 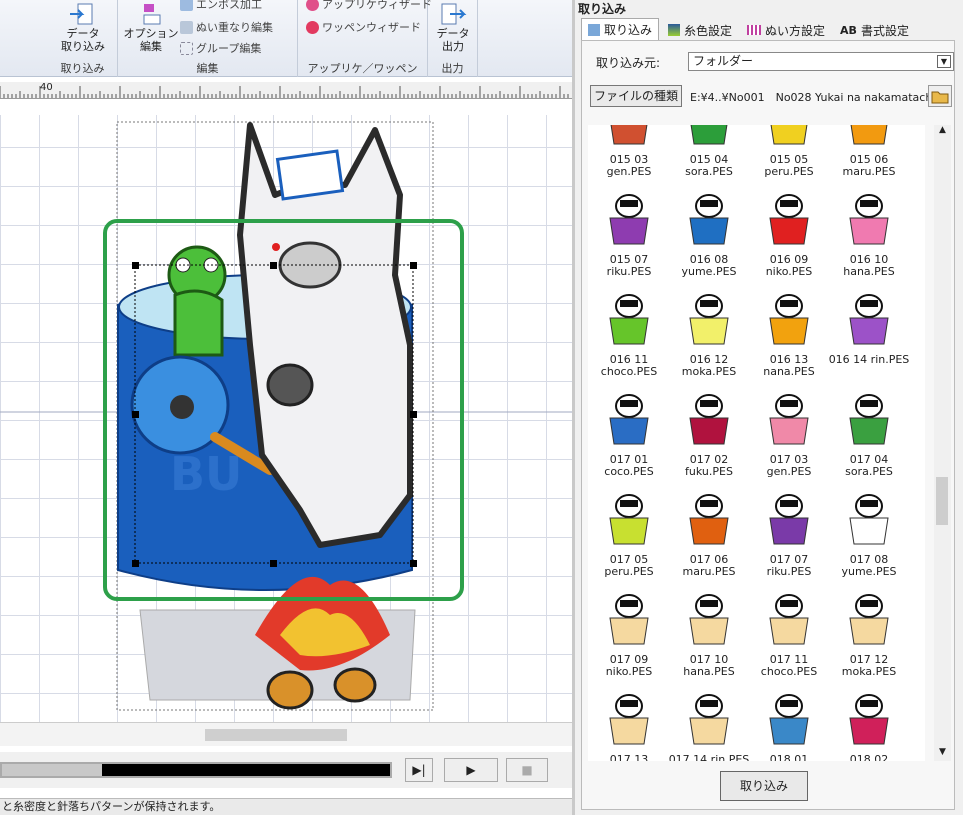 I want to click on status-bar: と糸密度と針落ちパターンが保持されます。, so click(x=286, y=806).